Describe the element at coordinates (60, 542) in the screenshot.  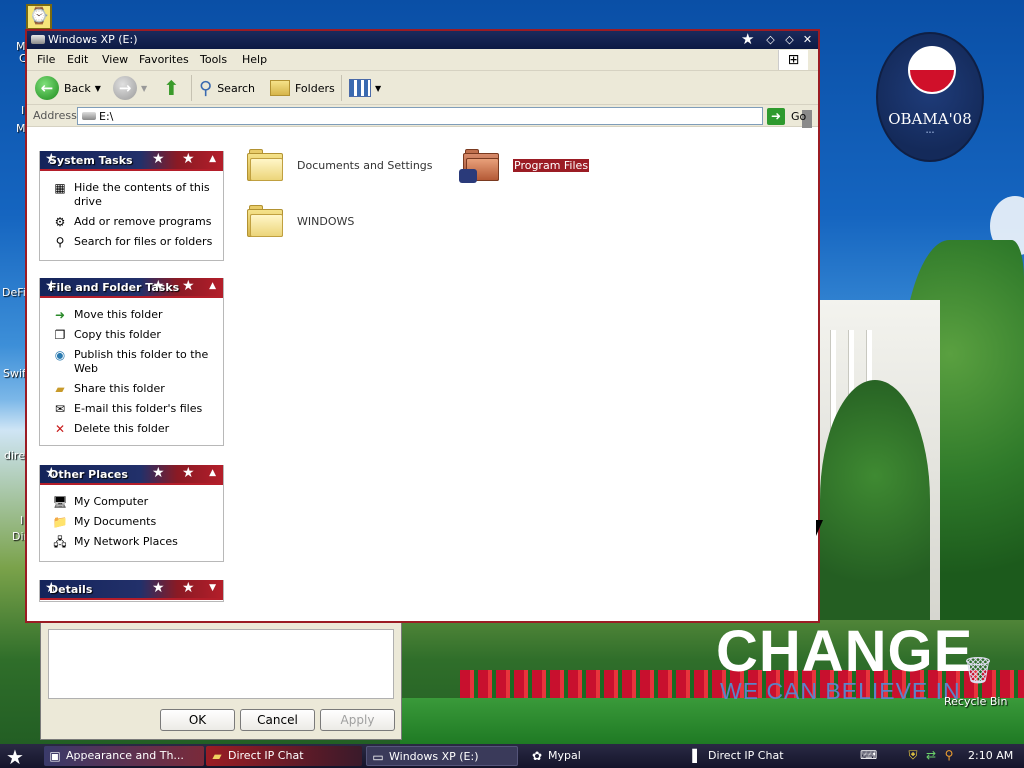
I see `network-places-icon: 🖧` at that location.